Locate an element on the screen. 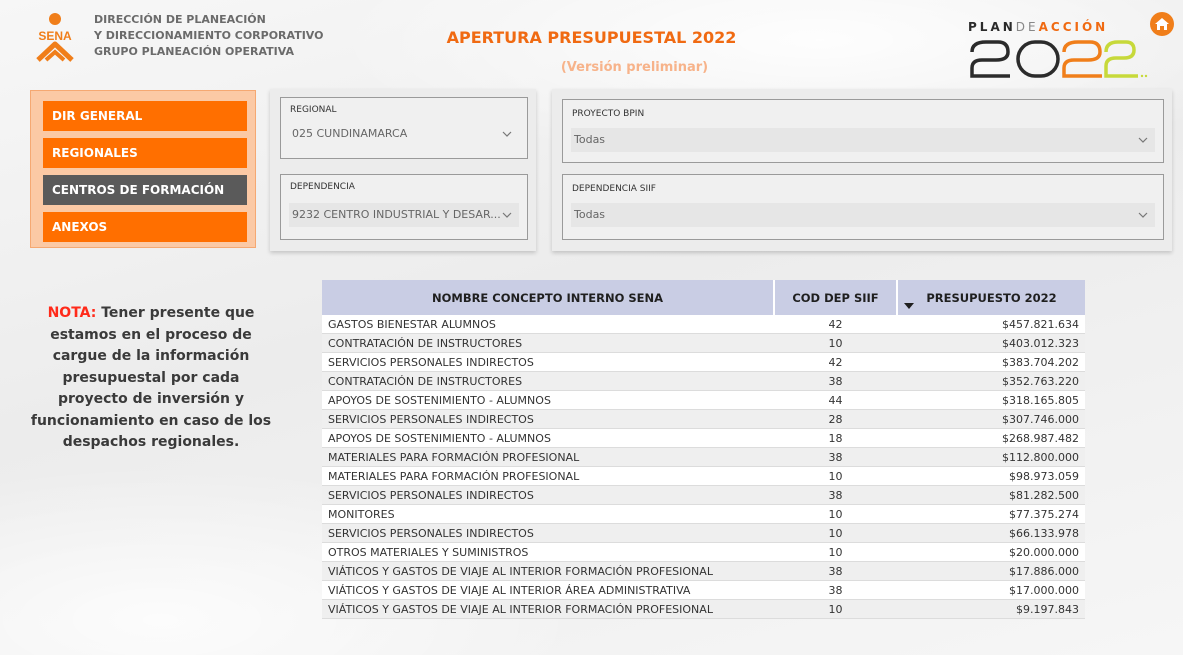 The image size is (1183, 655). dependencia-siif-slicer: DEPENDENCIA SIIF Todas is located at coordinates (863, 207).